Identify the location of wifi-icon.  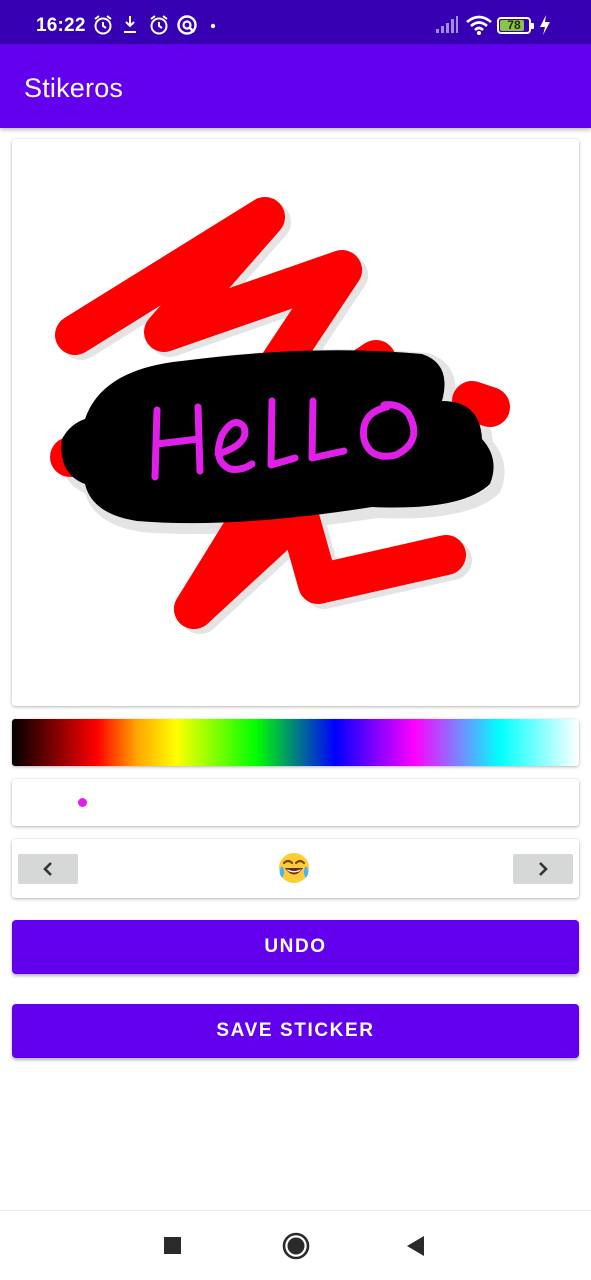
(479, 25).